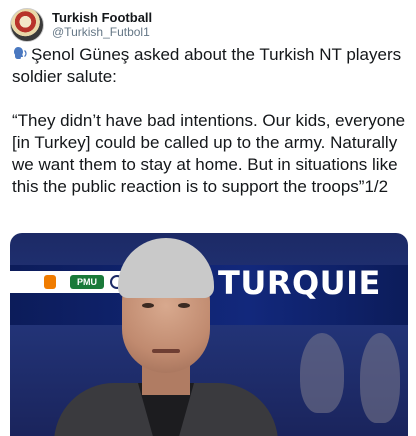 This screenshot has width=416, height=436. What do you see at coordinates (27, 25) in the screenshot?
I see `avatar` at bounding box center [27, 25].